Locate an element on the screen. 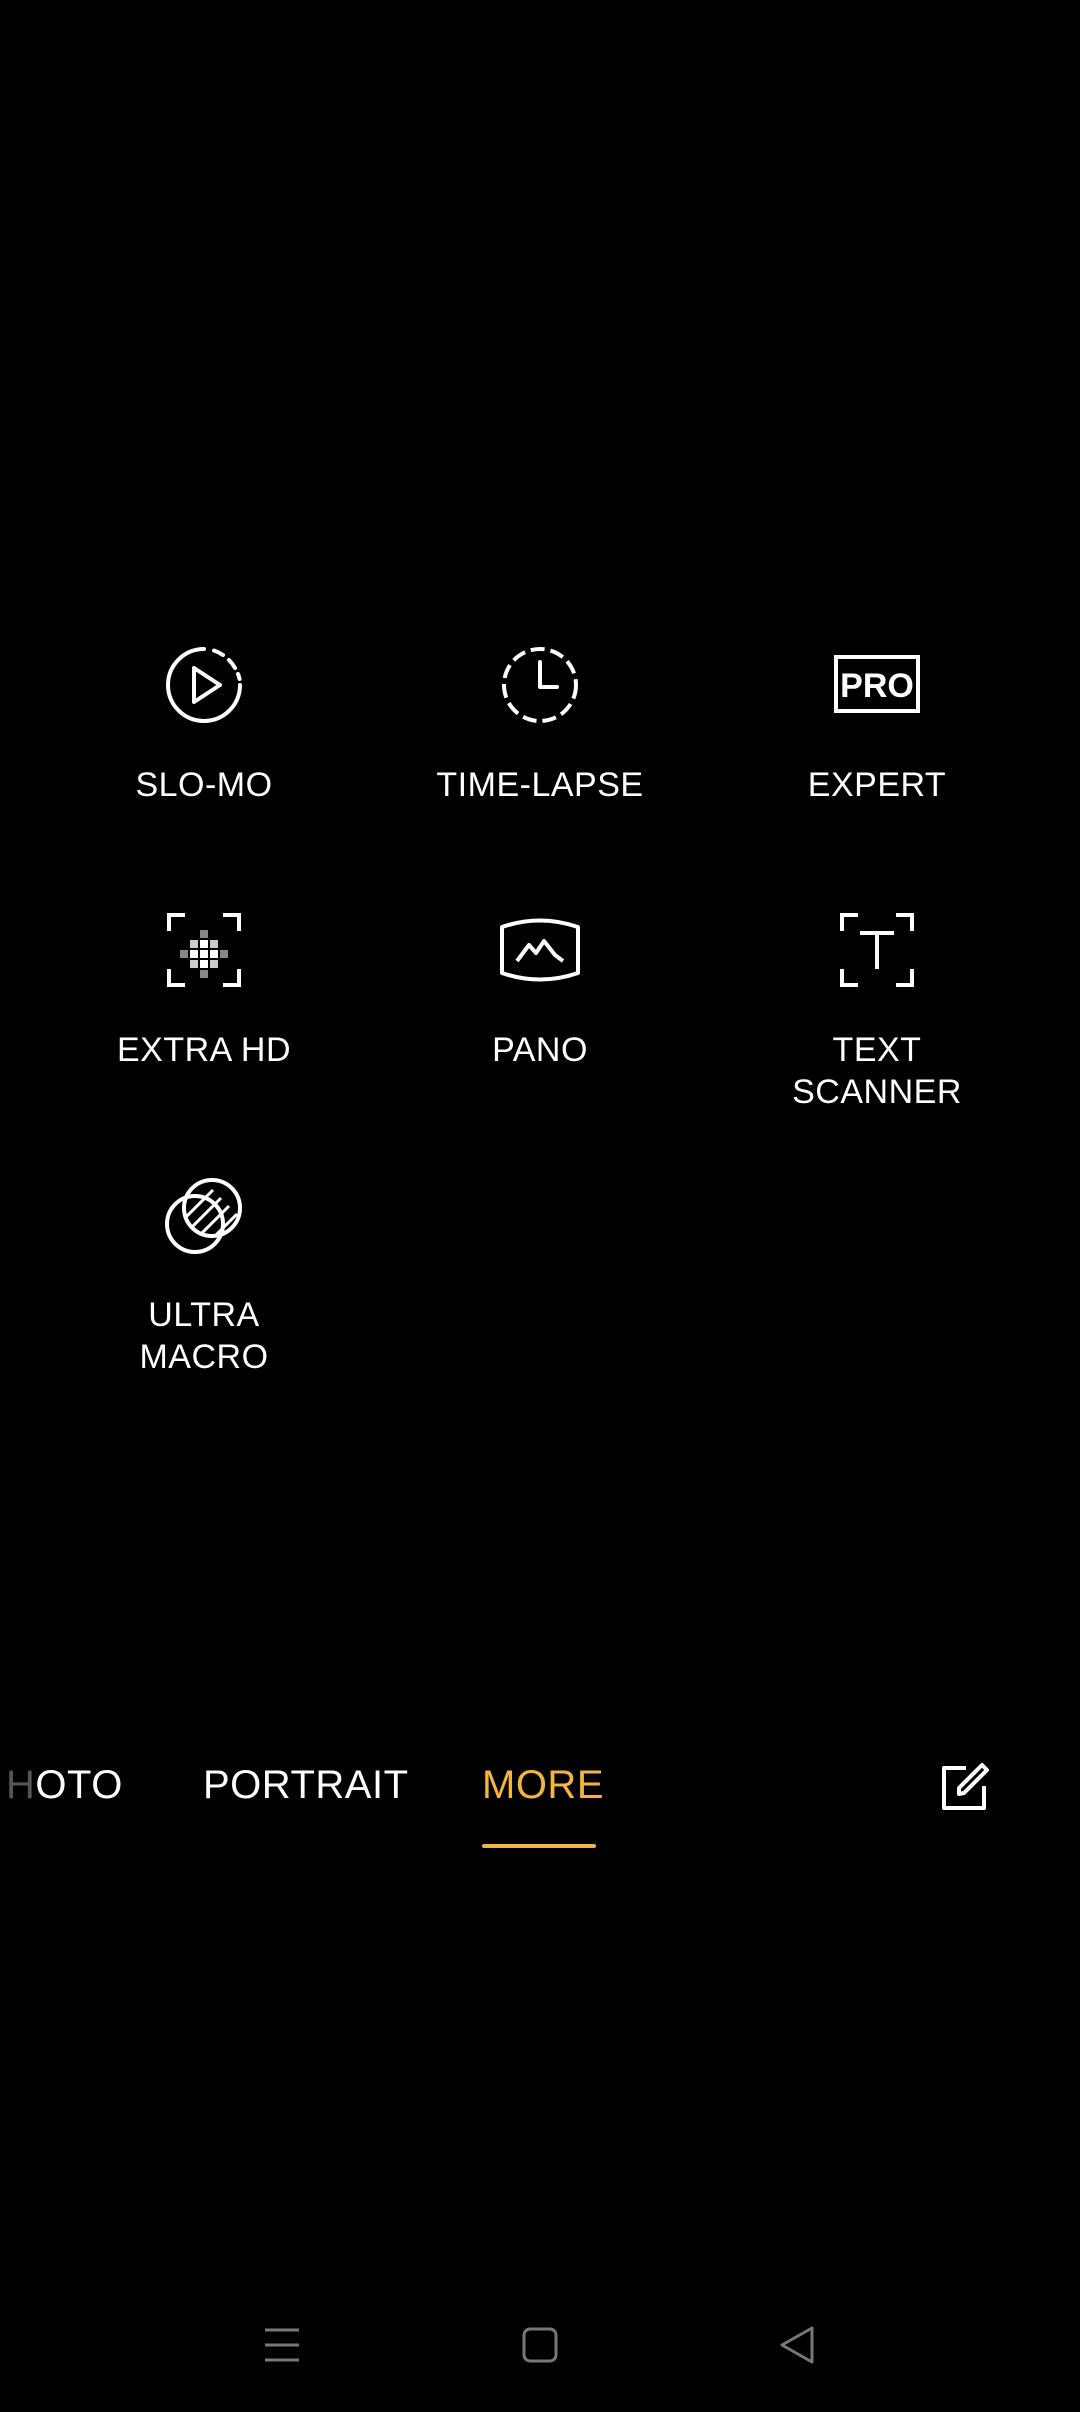 The height and width of the screenshot is (2412, 1080). home-icon is located at coordinates (540, 2345).